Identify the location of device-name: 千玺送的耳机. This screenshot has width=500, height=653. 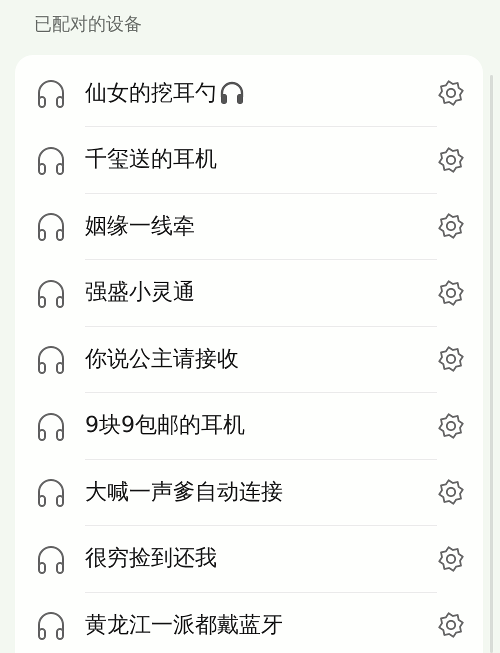
(151, 159).